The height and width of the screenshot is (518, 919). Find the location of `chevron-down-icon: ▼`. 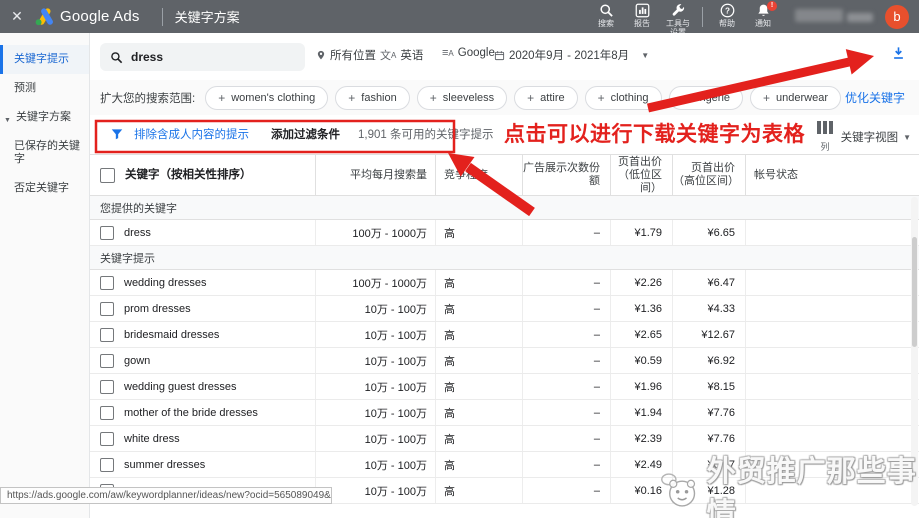

chevron-down-icon: ▼ is located at coordinates (7, 120).